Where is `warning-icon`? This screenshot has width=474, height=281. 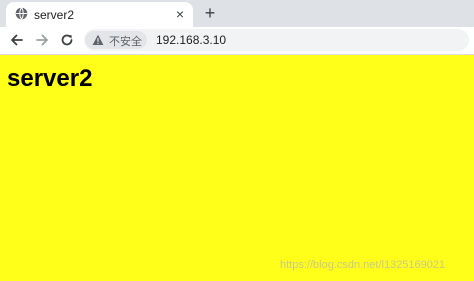 warning-icon is located at coordinates (98, 39).